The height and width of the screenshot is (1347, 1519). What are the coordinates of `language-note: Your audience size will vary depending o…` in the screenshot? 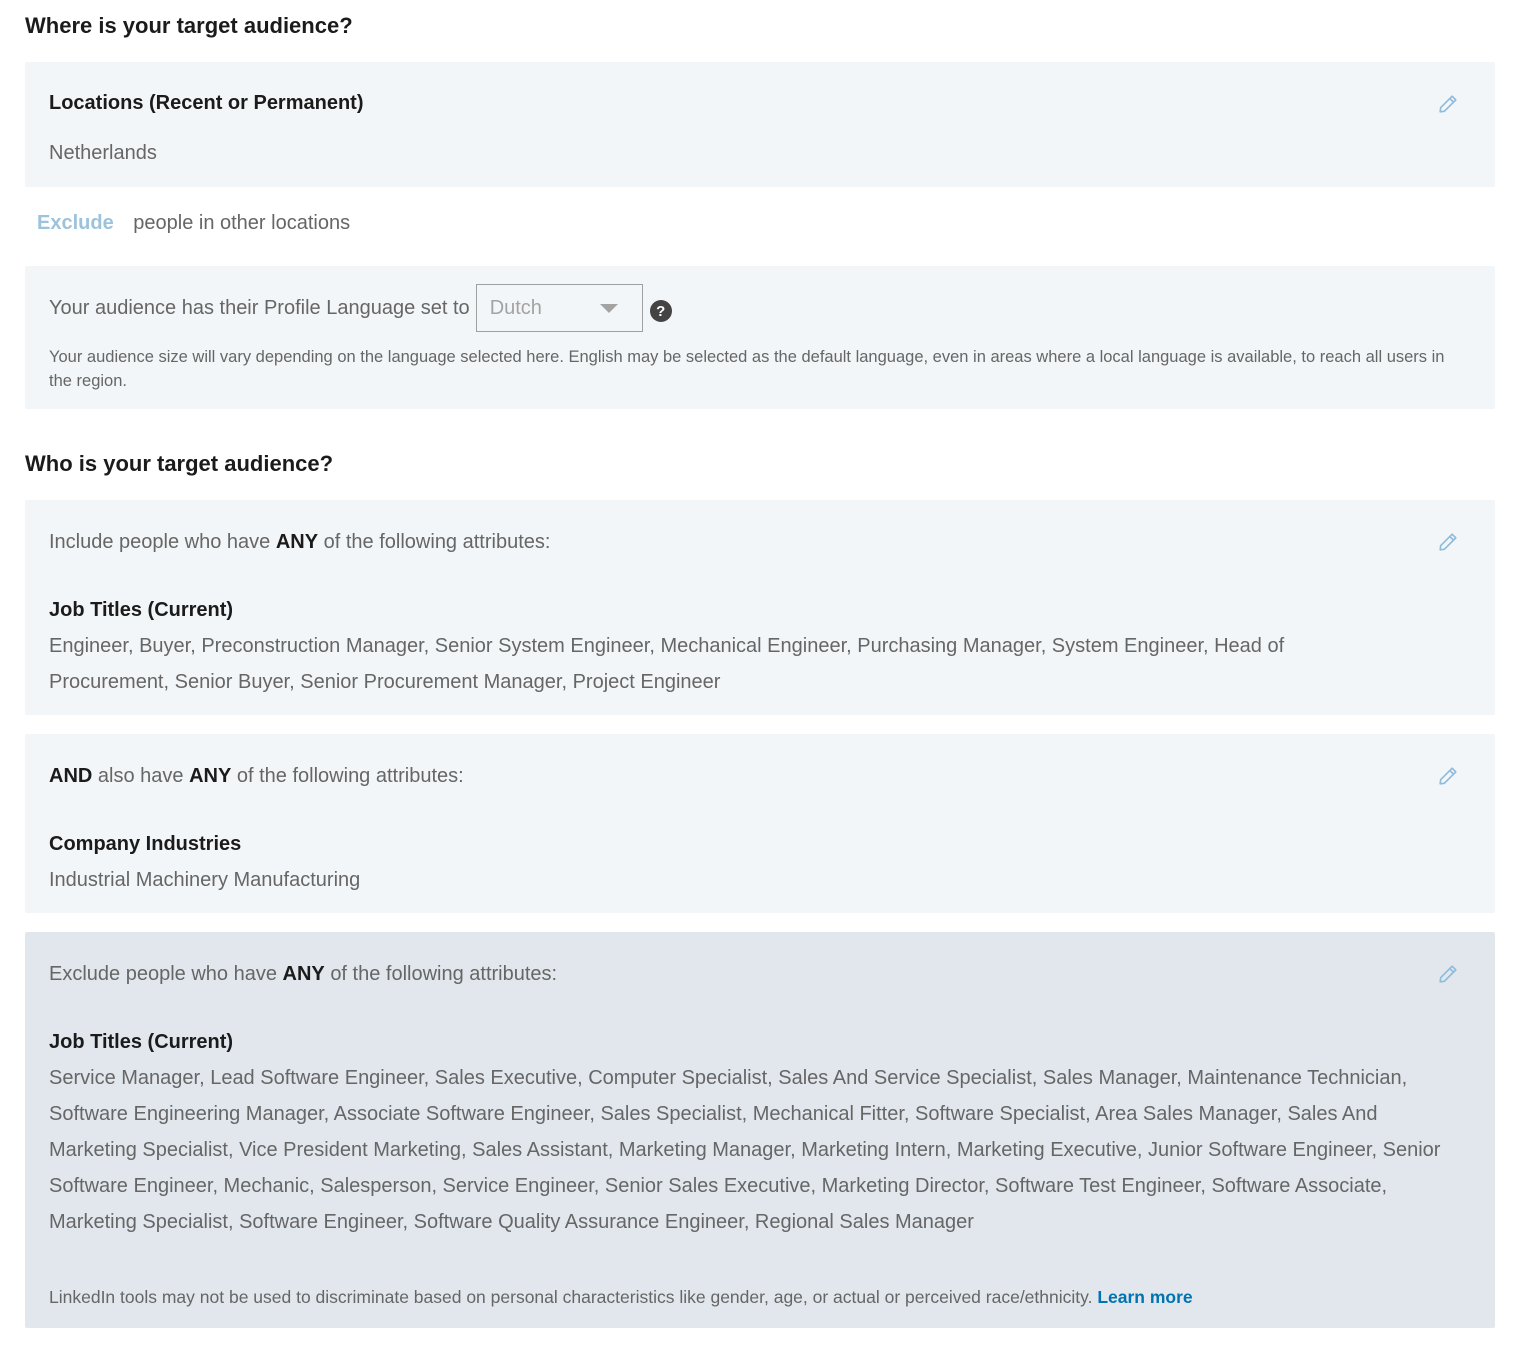 It's located at (747, 369).